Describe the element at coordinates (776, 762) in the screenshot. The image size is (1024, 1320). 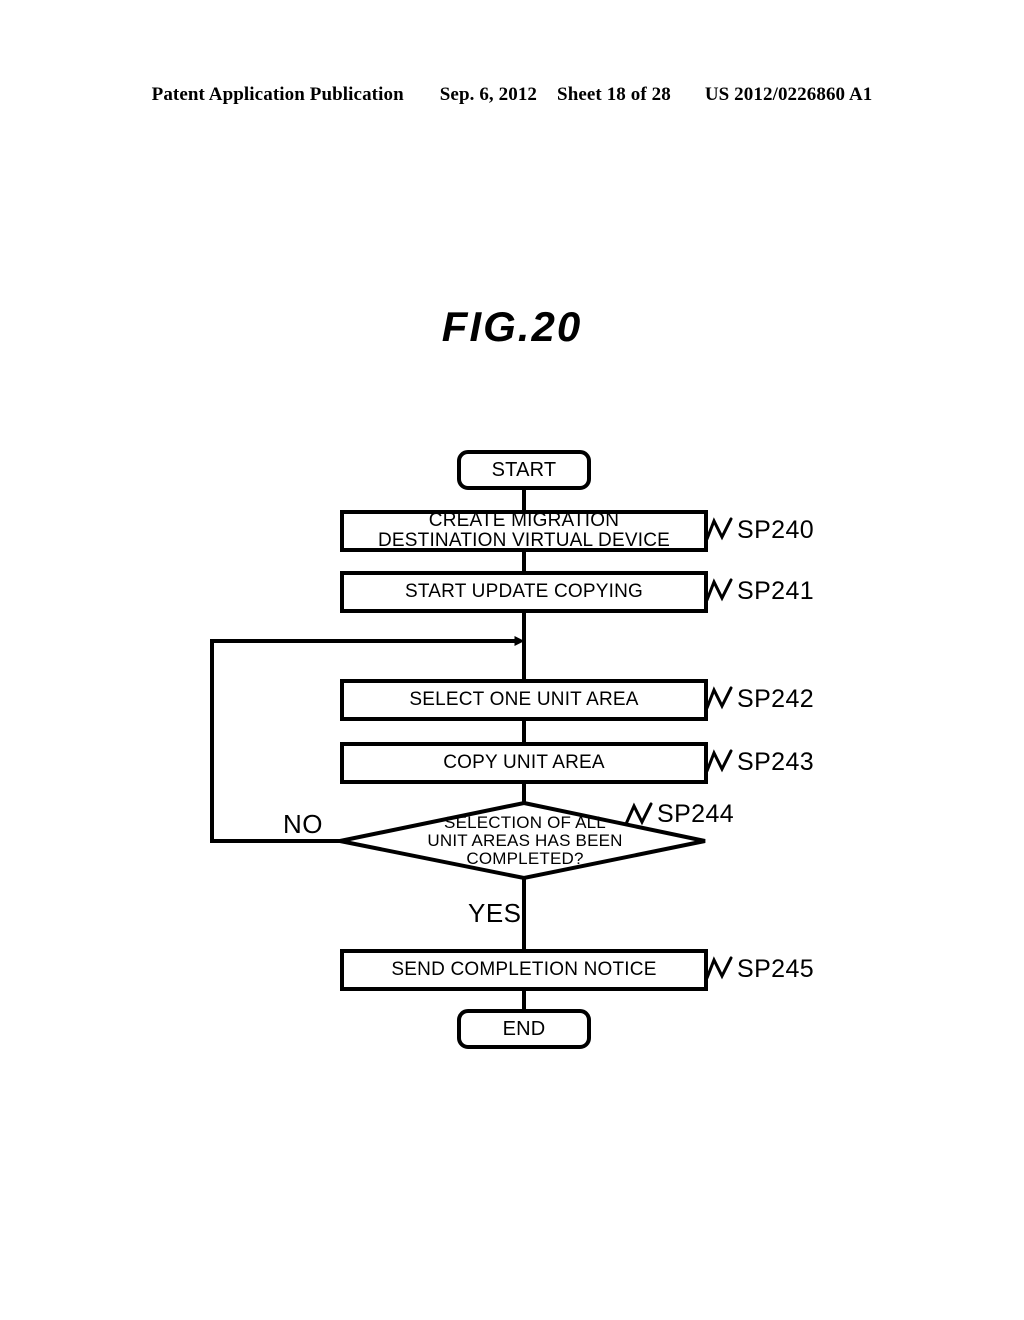
I see `step-tag-sp243: SP243` at that location.